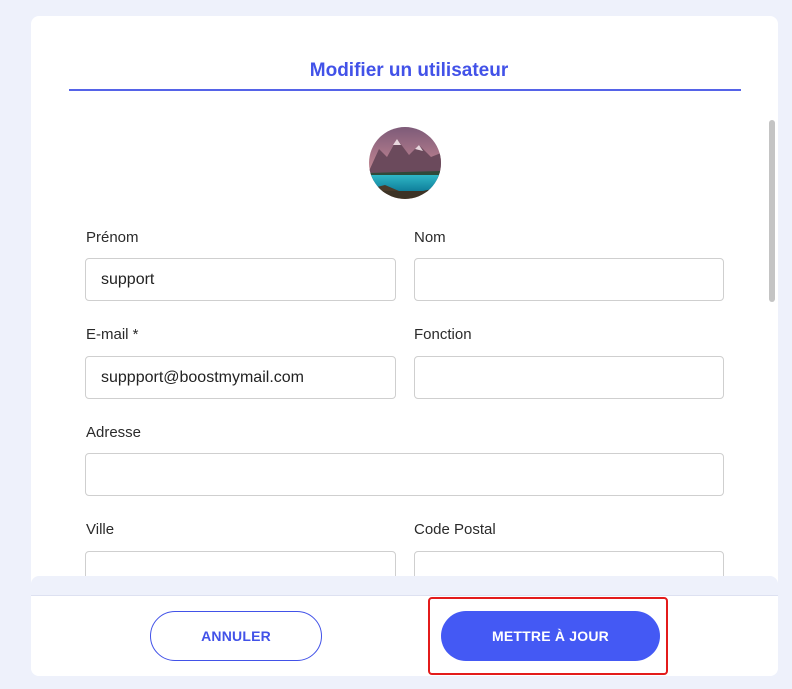  What do you see at coordinates (112, 334) in the screenshot?
I see `email-label: E-mail *` at bounding box center [112, 334].